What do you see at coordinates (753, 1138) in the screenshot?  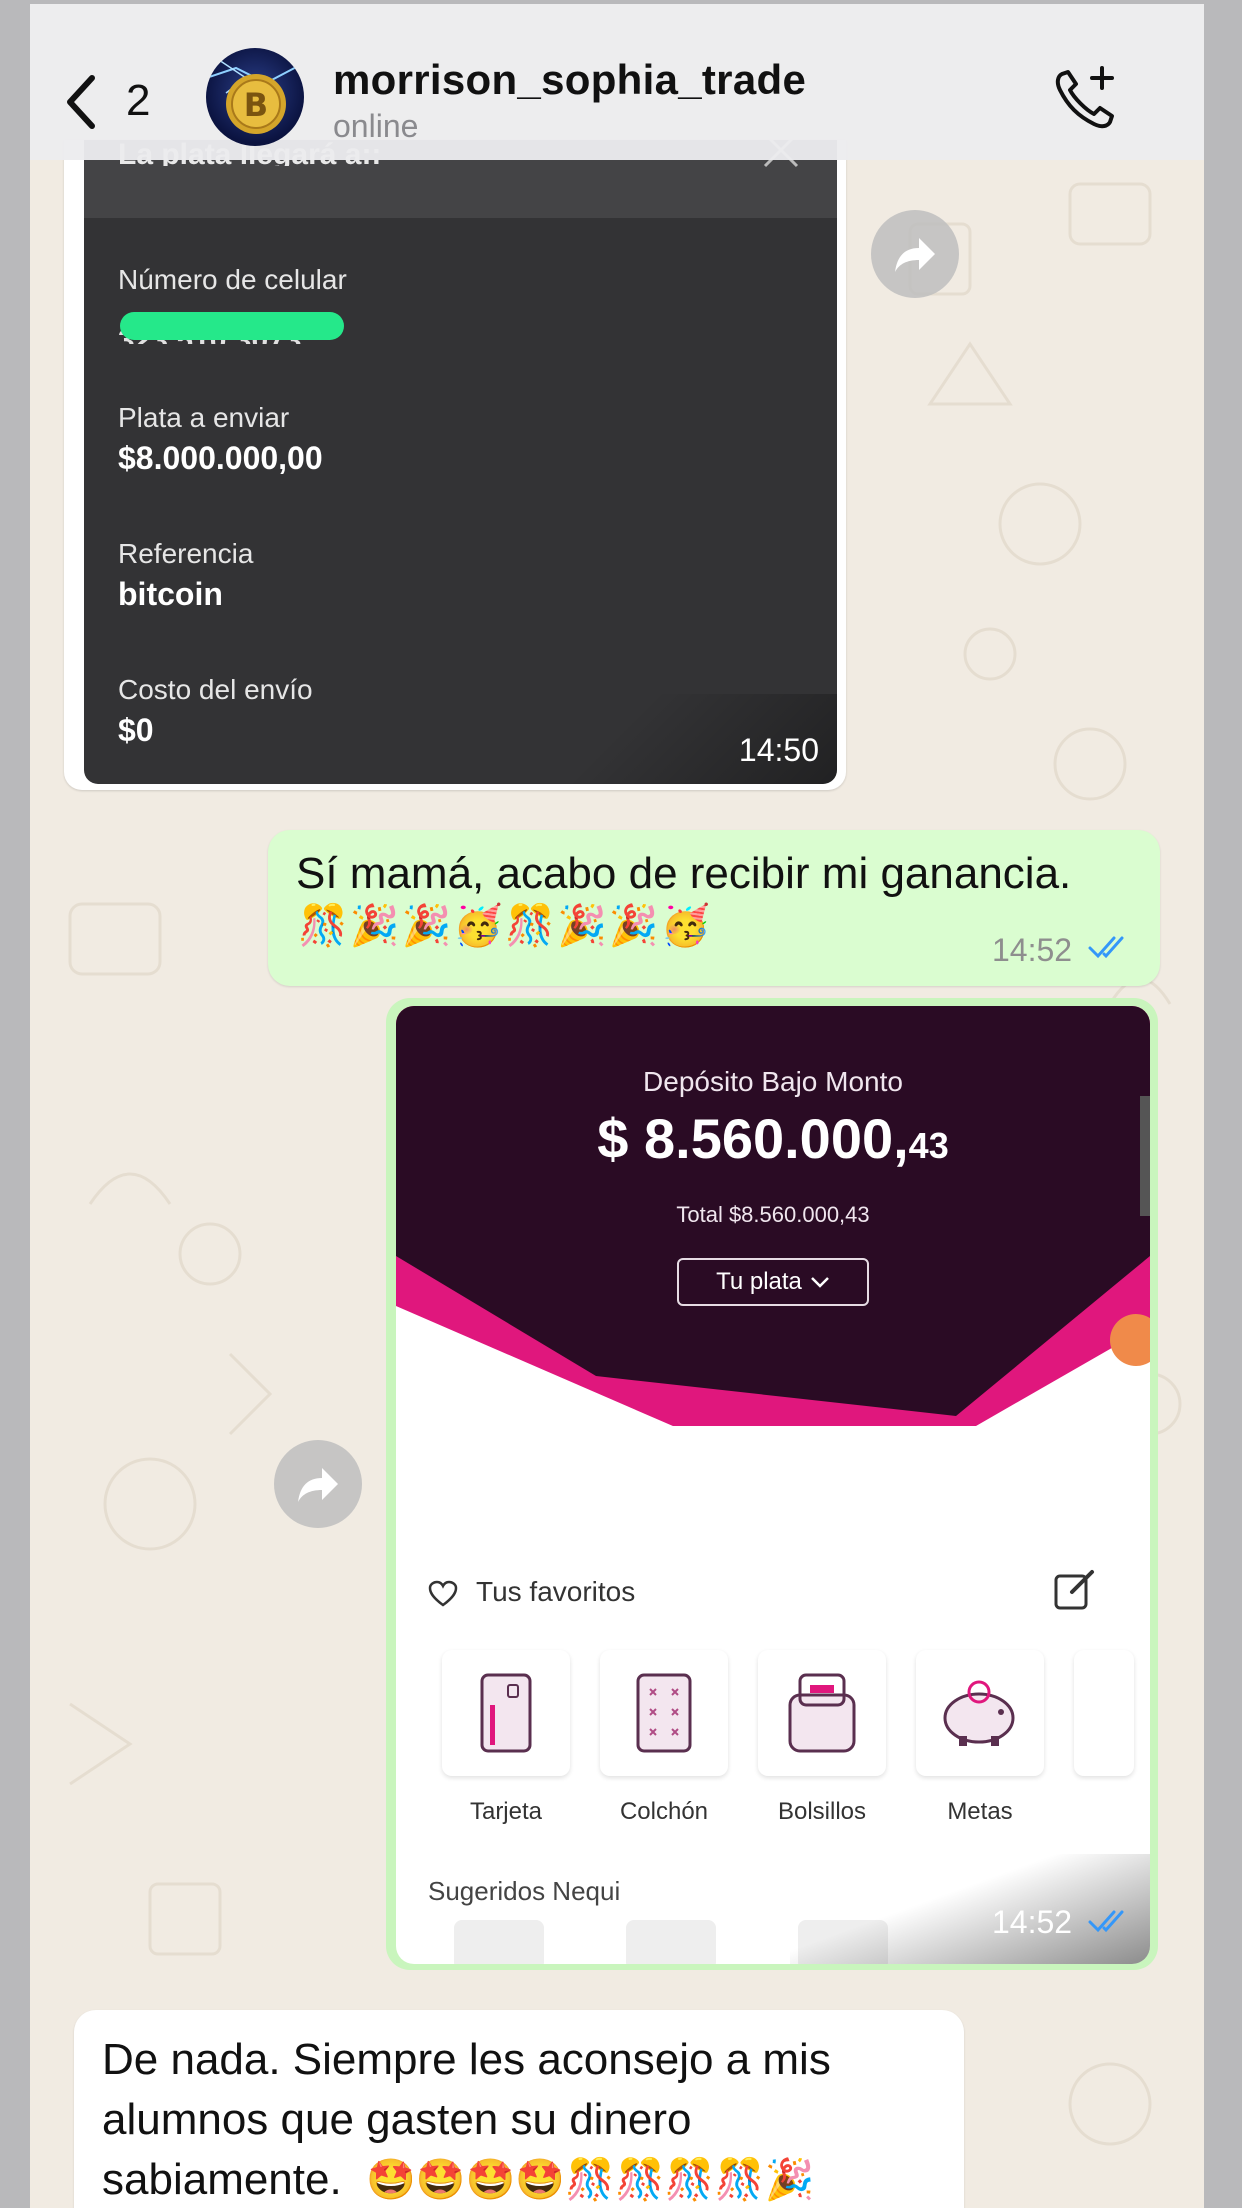 I see `amount-main: $ 8.560.000,` at bounding box center [753, 1138].